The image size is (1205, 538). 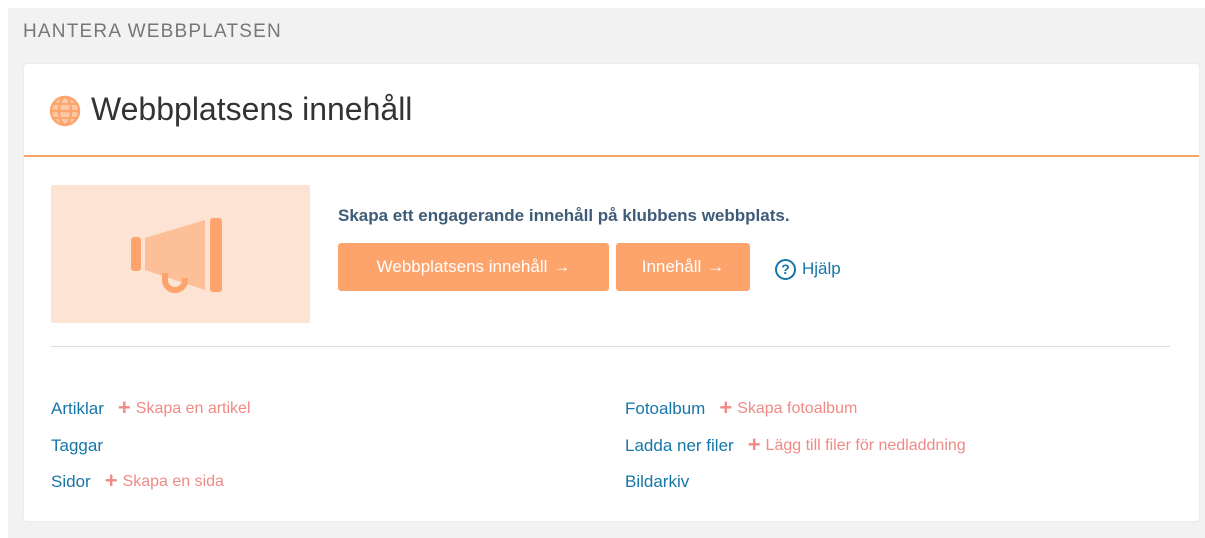 I want to click on add-download-files-link: + Lägg till filer för nedladdning, so click(x=856, y=444).